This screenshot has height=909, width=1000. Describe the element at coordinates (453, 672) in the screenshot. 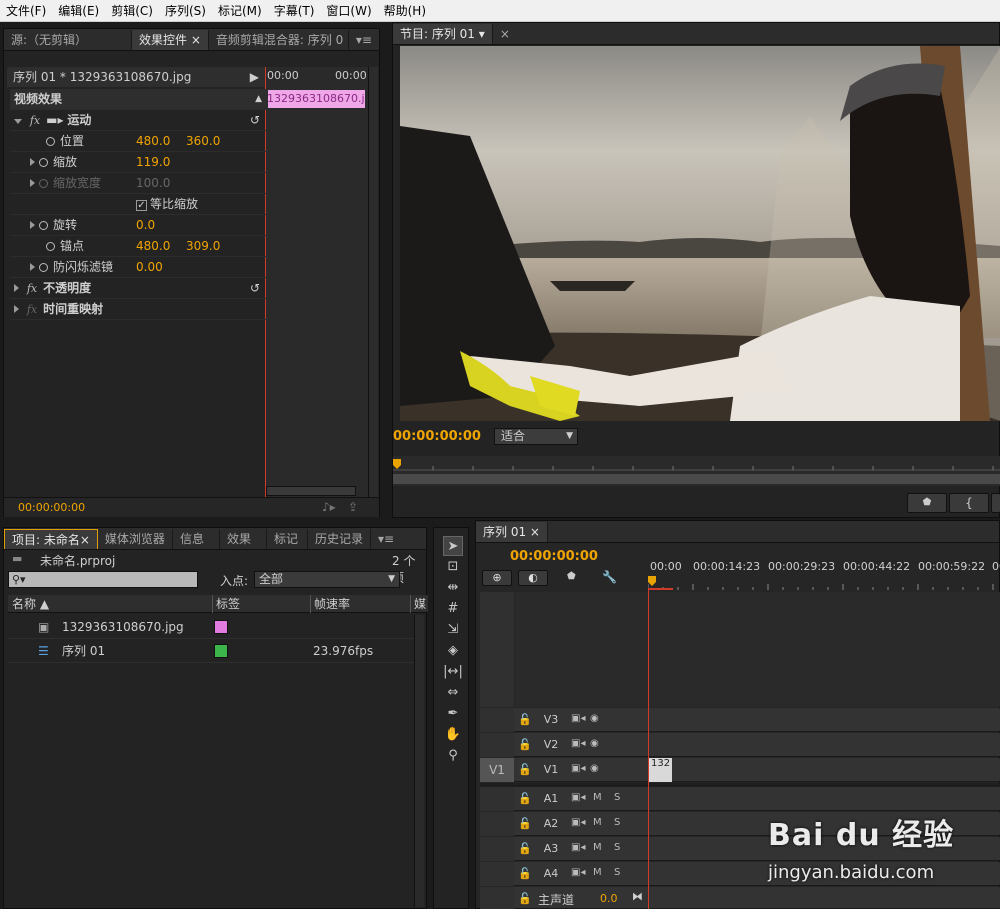

I see `slip-tool-icon: |↔|` at that location.